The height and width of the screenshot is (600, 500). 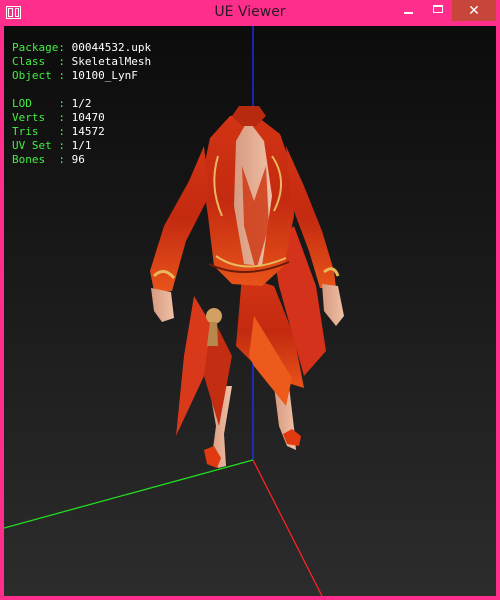 I want to click on info-row-verts: Verts : 10470, so click(x=81, y=118).